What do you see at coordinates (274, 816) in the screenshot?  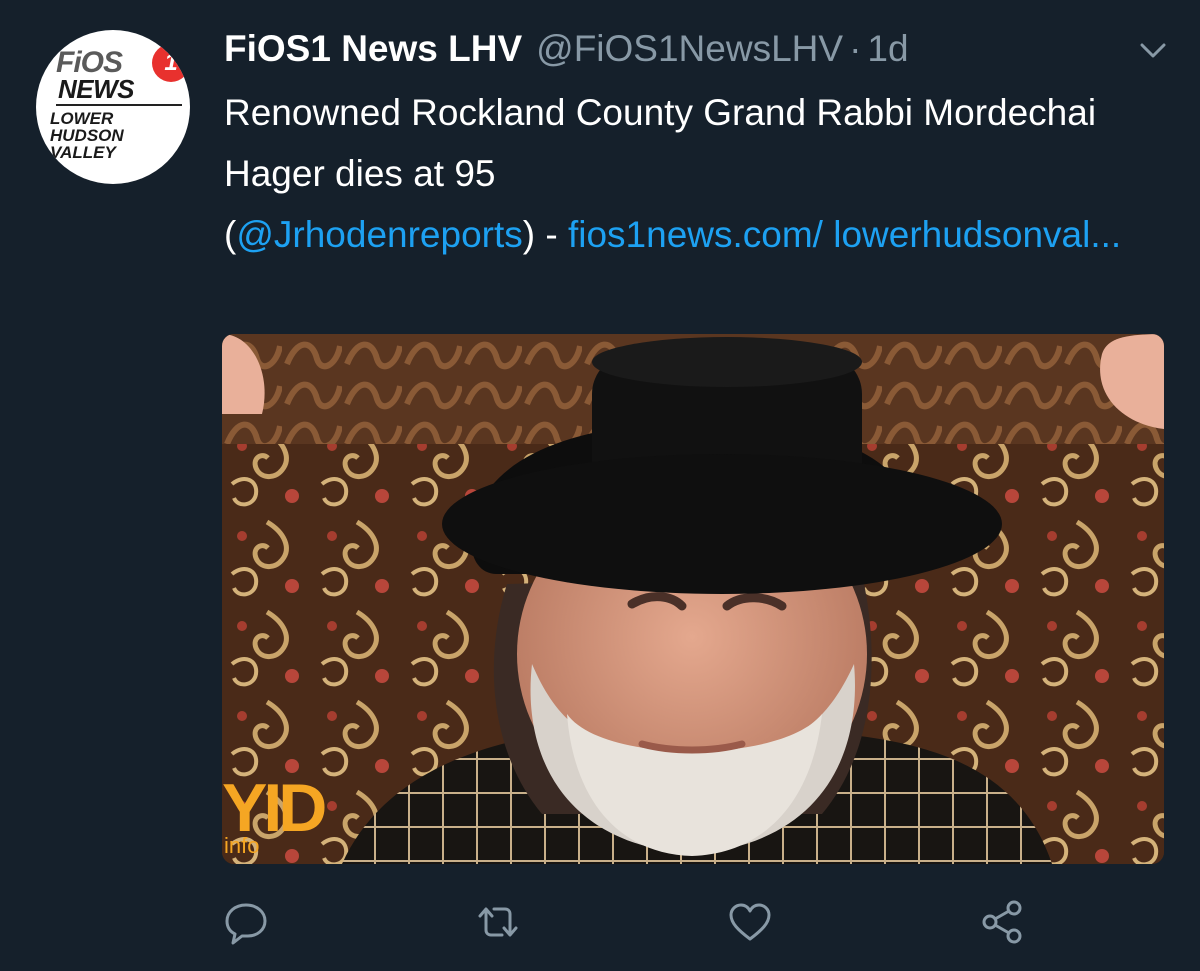 I see `watermark-logo: YID info` at bounding box center [274, 816].